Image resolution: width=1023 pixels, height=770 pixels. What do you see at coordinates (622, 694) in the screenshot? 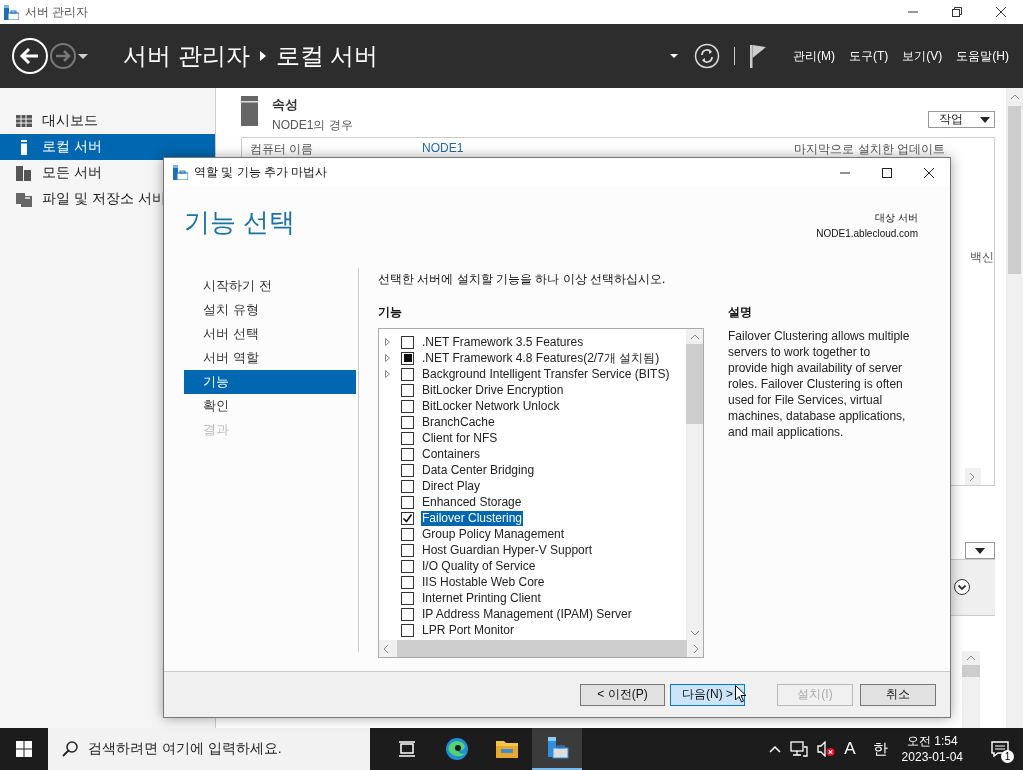
I see `wizard-button: < 이전(P)` at bounding box center [622, 694].